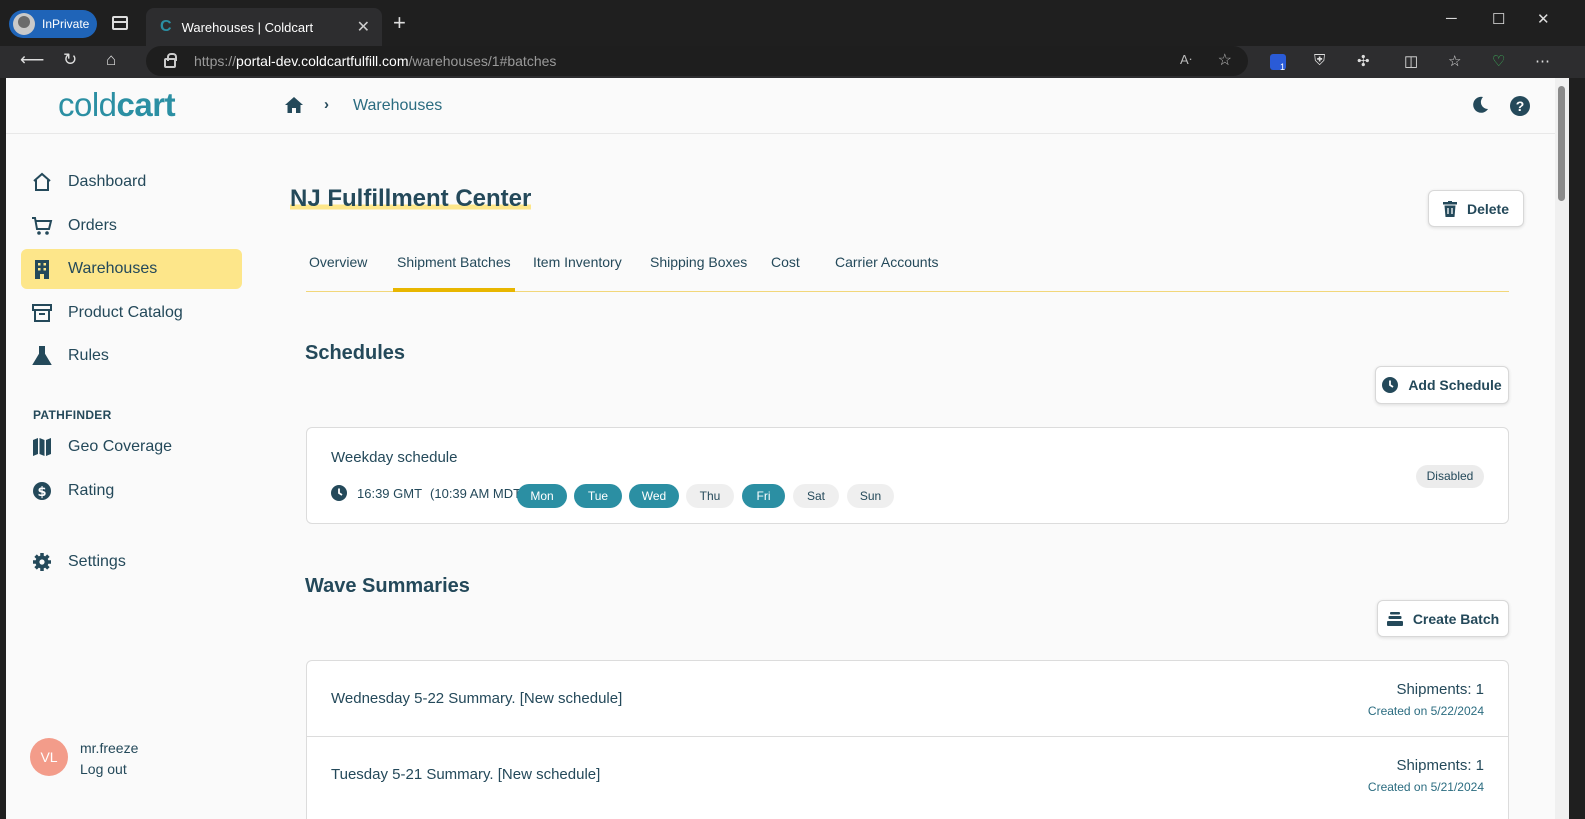 This screenshot has width=1585, height=819. Describe the element at coordinates (42, 313) in the screenshot. I see `archive-icon` at that location.